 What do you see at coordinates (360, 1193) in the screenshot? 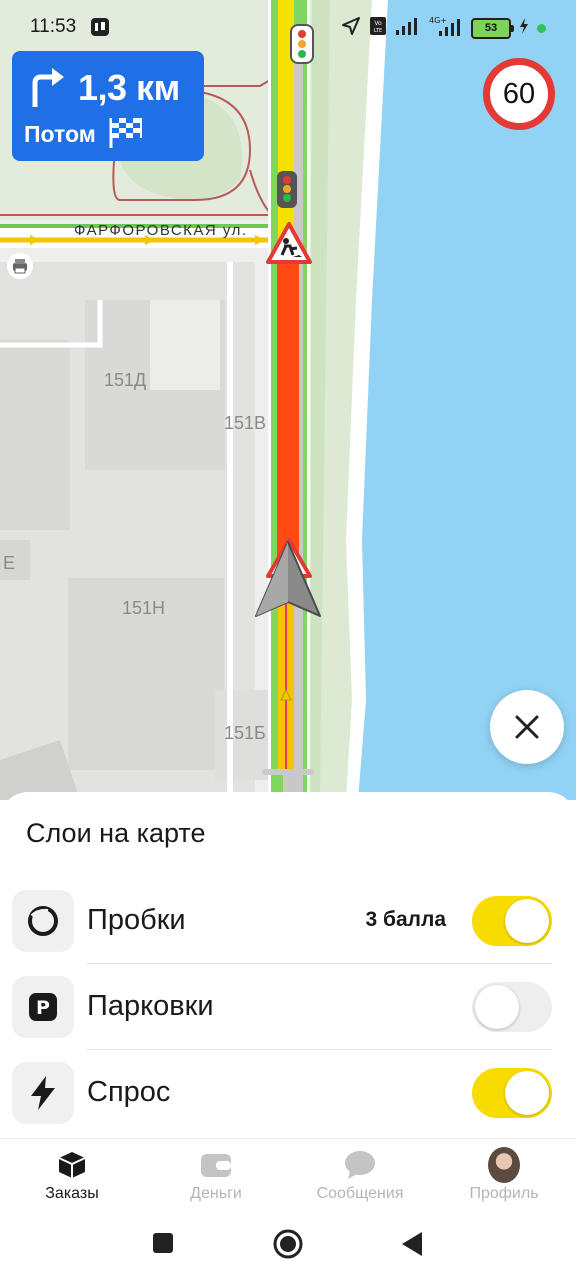
I see `tab-label: Сообщения` at bounding box center [360, 1193].